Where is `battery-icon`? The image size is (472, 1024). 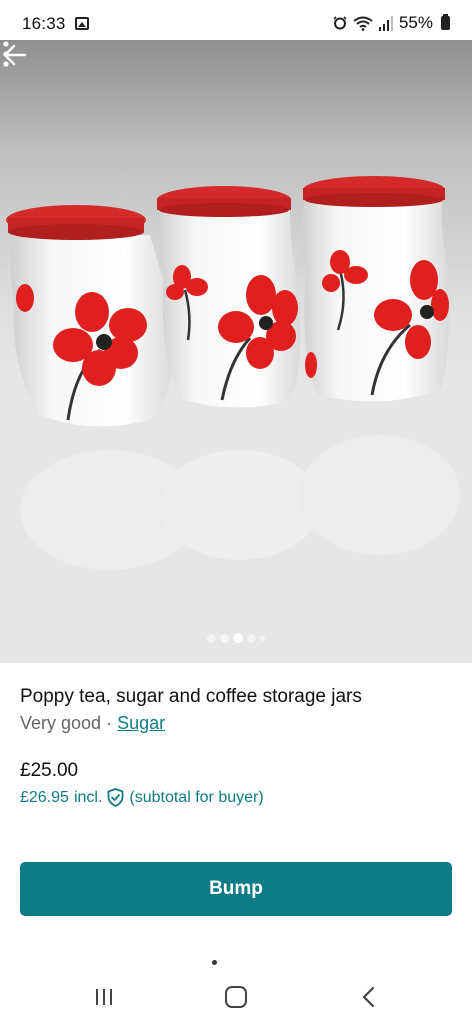 battery-icon is located at coordinates (445, 22).